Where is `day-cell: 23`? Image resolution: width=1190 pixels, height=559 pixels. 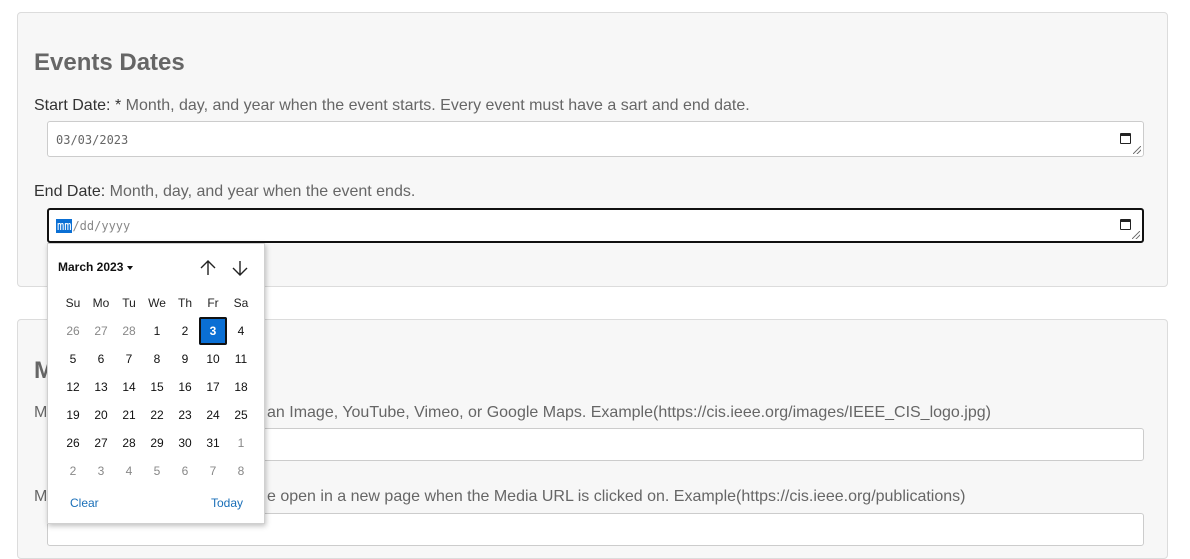
day-cell: 23 is located at coordinates (185, 415).